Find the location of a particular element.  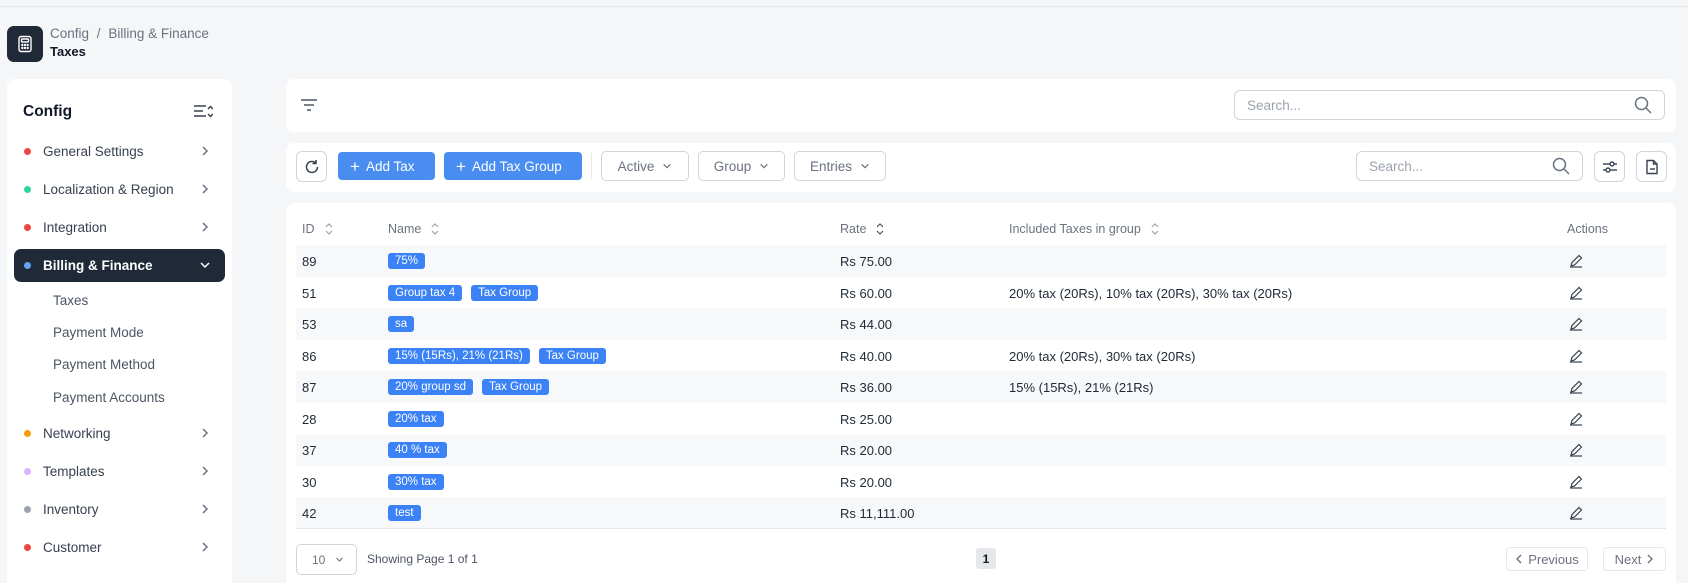

refresh-button is located at coordinates (311, 166).